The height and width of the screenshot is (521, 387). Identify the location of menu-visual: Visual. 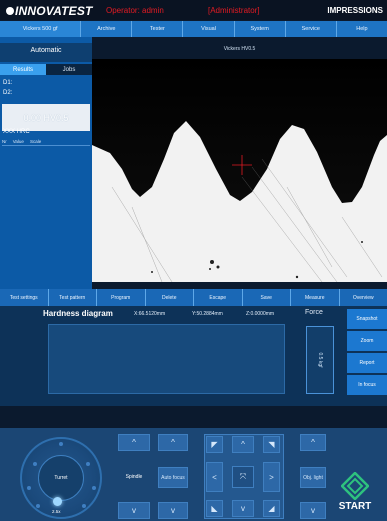
(209, 29).